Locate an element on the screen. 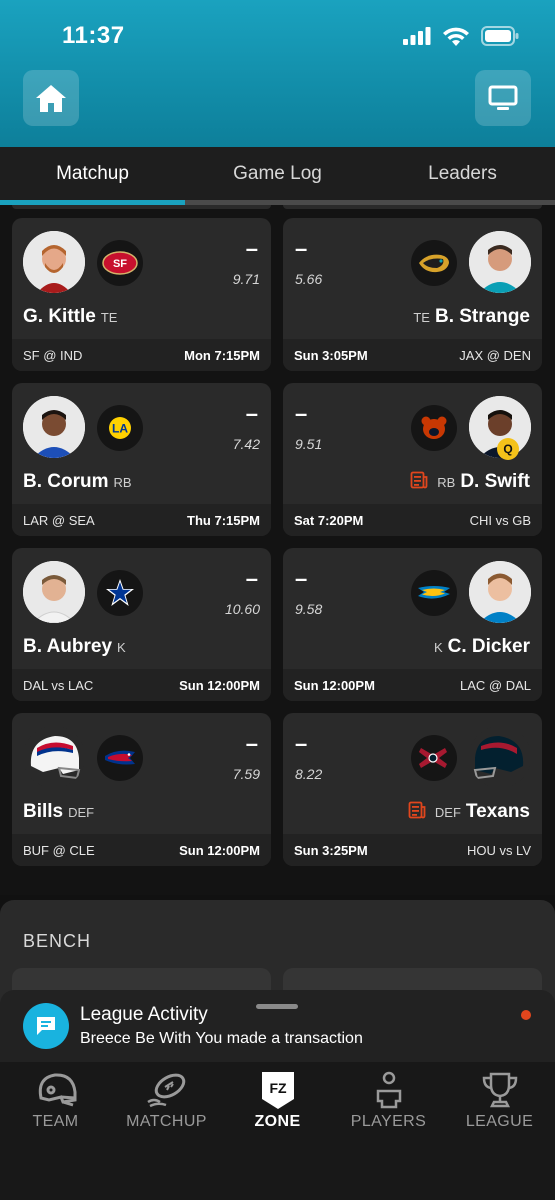 This screenshot has width=555, height=1200. game-time: Sun 3:05PM is located at coordinates (331, 355).